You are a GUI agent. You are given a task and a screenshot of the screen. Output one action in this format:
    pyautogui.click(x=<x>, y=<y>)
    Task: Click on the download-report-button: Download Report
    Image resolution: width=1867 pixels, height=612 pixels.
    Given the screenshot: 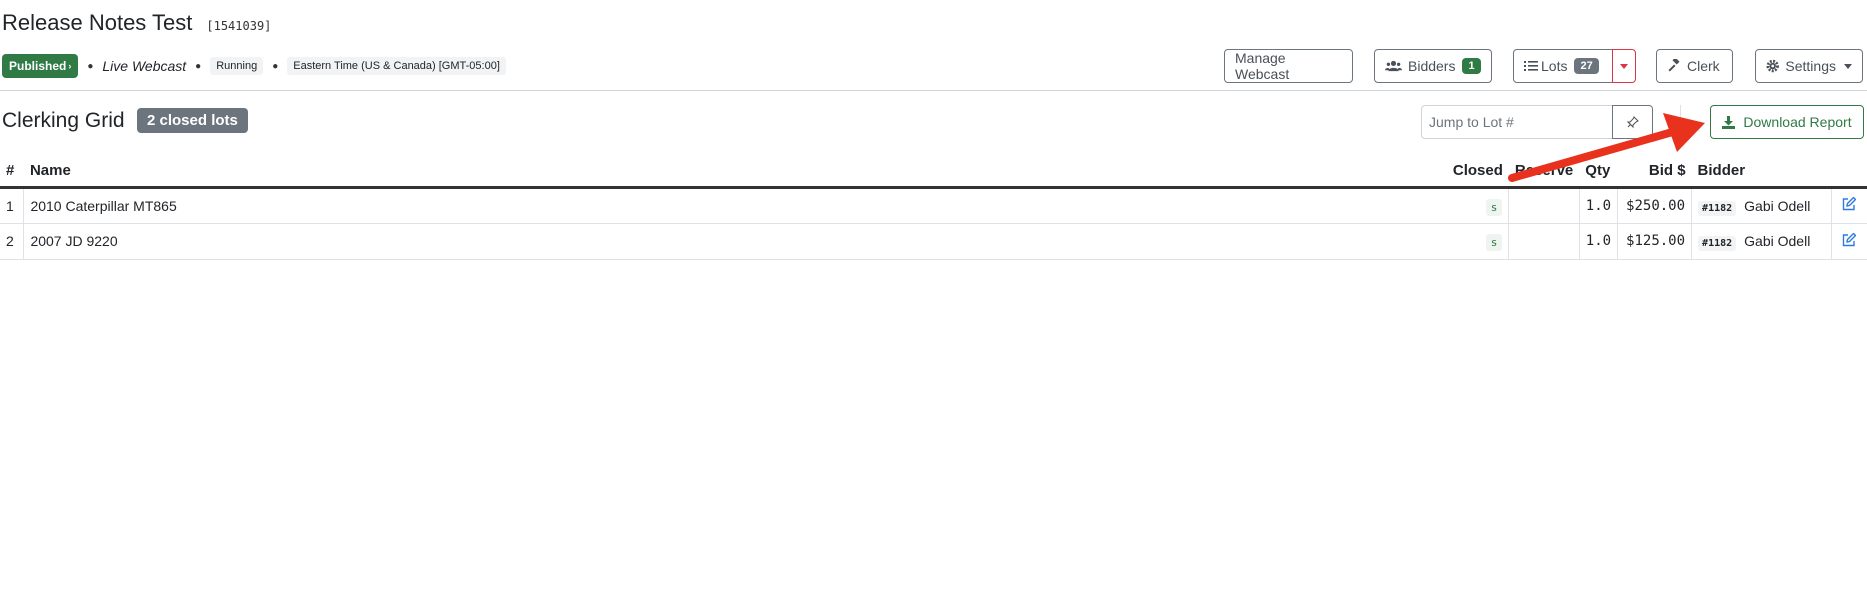 What is the action you would take?
    pyautogui.click(x=1787, y=122)
    